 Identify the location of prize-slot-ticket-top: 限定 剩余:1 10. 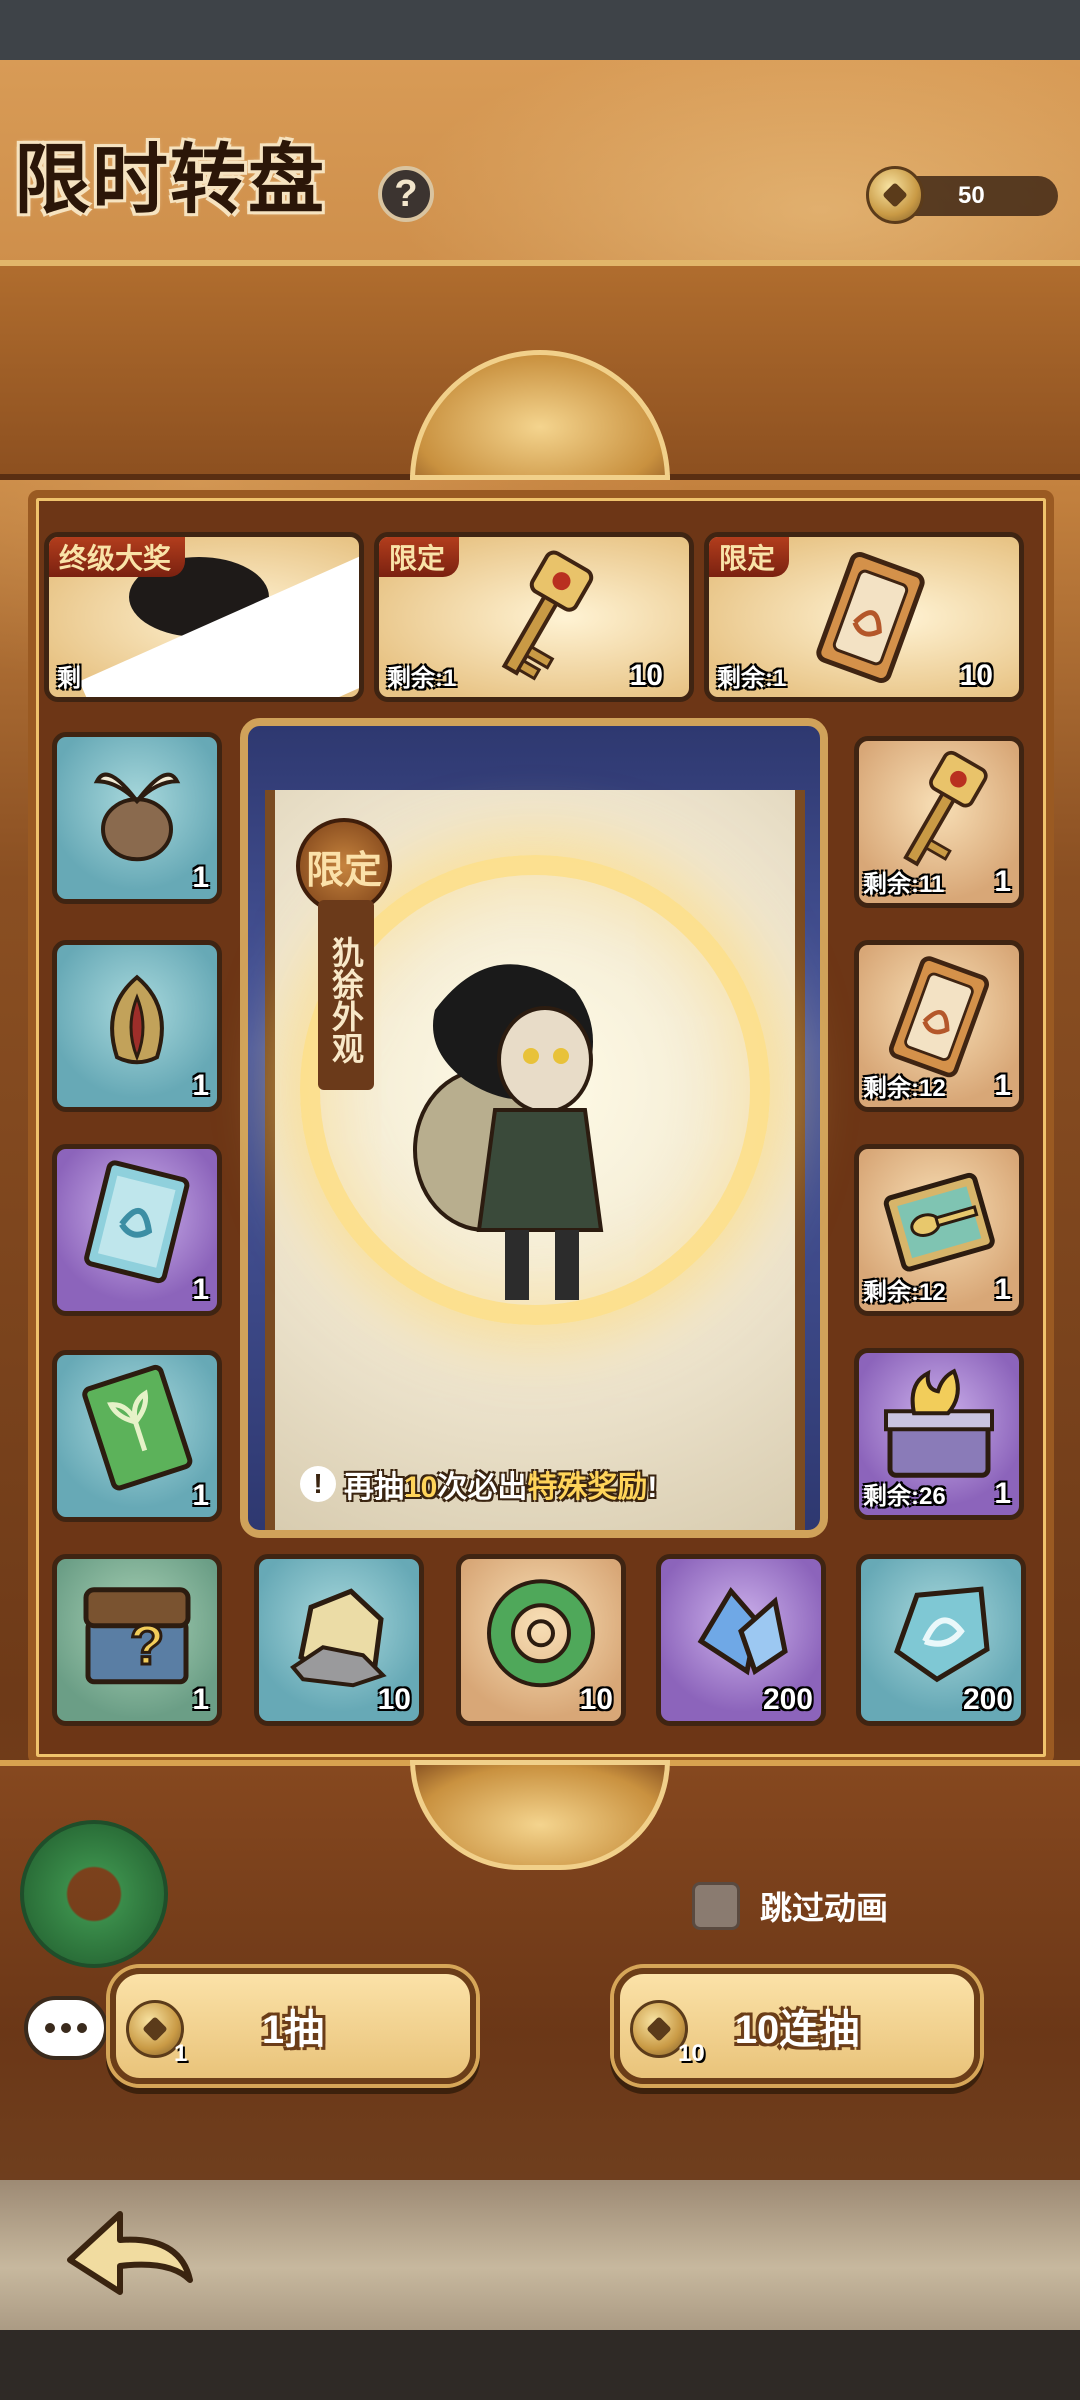
(864, 617).